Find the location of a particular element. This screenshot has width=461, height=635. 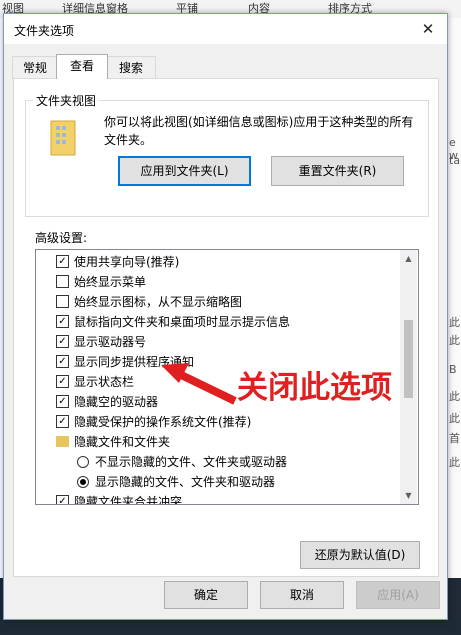

setting-row: ✓ 隐藏文件夹合并冲突 is located at coordinates (218, 498).